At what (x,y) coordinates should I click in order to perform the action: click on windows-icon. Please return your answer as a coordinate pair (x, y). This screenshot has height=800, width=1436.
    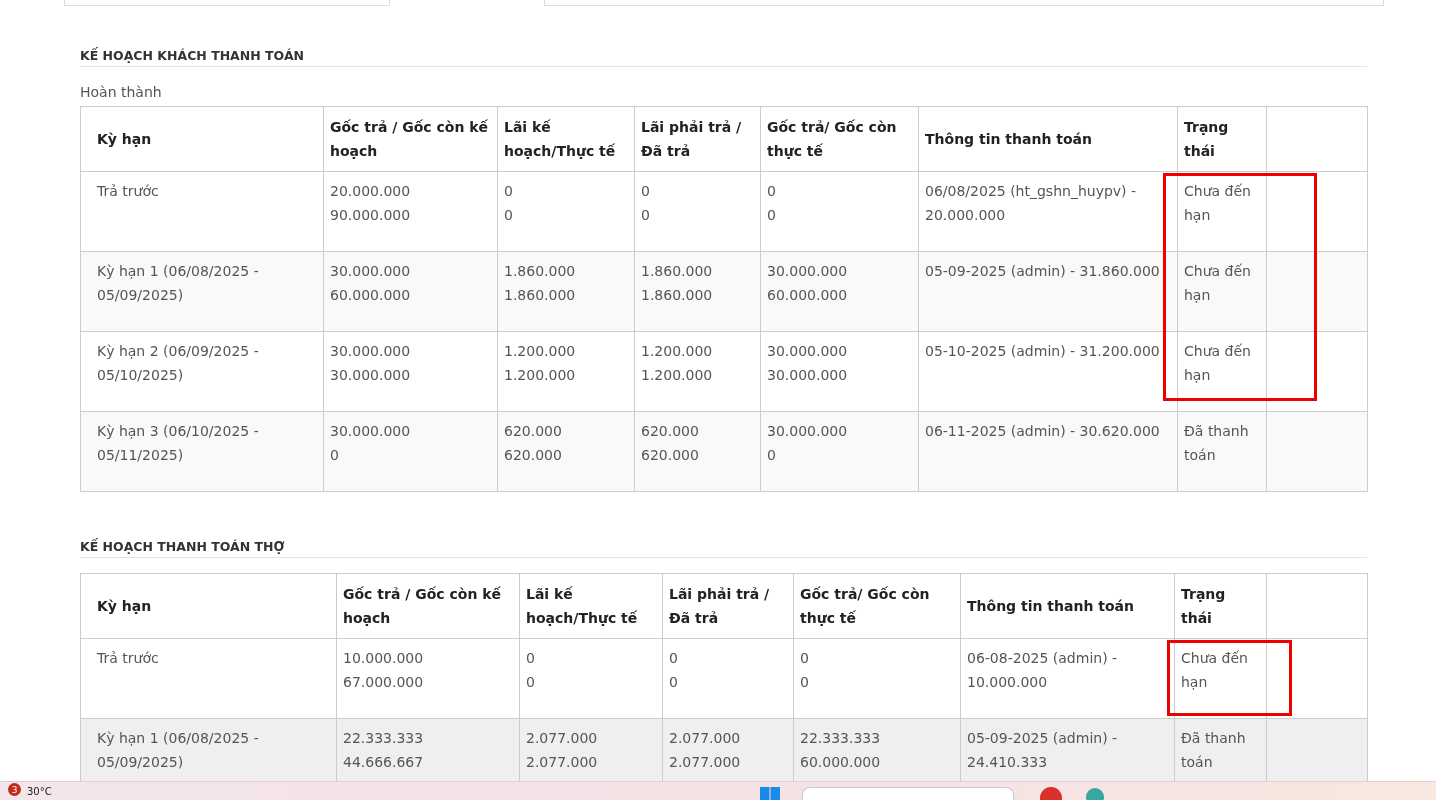
    Looking at the image, I should click on (769, 793).